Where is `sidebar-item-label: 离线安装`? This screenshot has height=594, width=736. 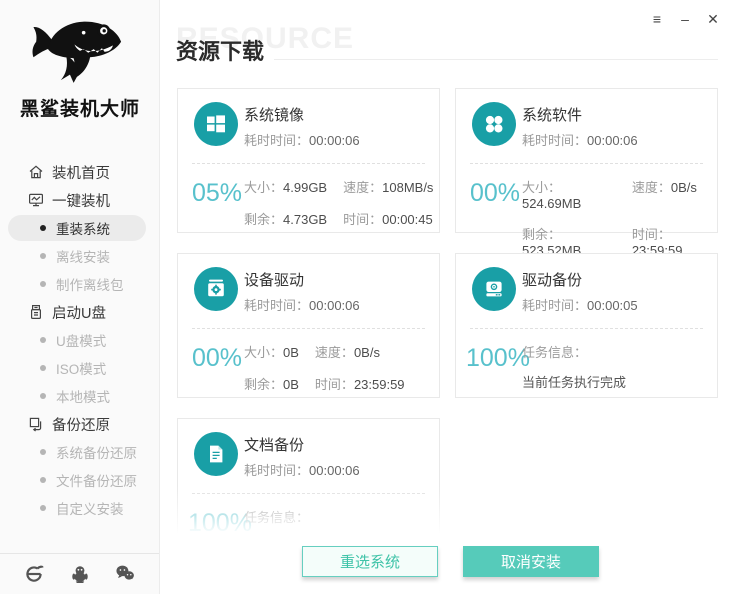 sidebar-item-label: 离线安装 is located at coordinates (83, 257).